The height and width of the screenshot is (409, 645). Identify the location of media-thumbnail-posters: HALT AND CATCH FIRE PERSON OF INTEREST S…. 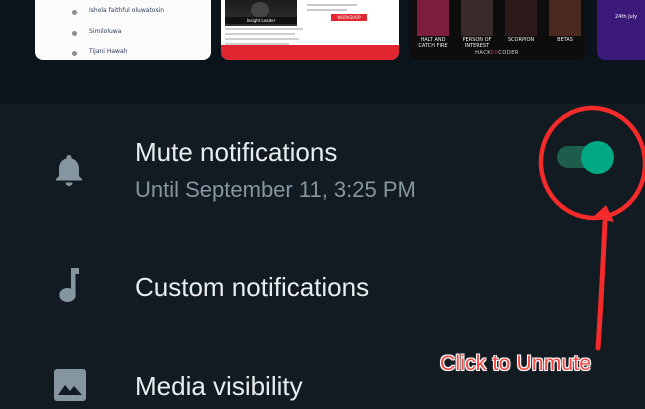
(497, 30).